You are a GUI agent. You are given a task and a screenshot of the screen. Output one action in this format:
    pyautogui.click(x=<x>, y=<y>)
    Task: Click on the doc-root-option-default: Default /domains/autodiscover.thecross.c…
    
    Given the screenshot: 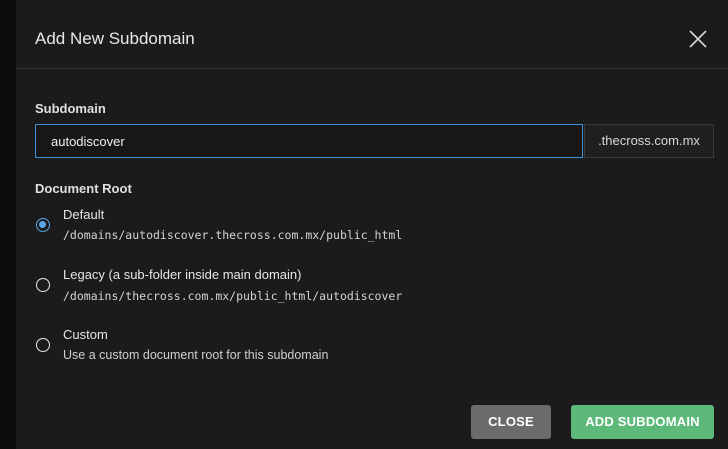 What is the action you would take?
    pyautogui.click(x=235, y=226)
    